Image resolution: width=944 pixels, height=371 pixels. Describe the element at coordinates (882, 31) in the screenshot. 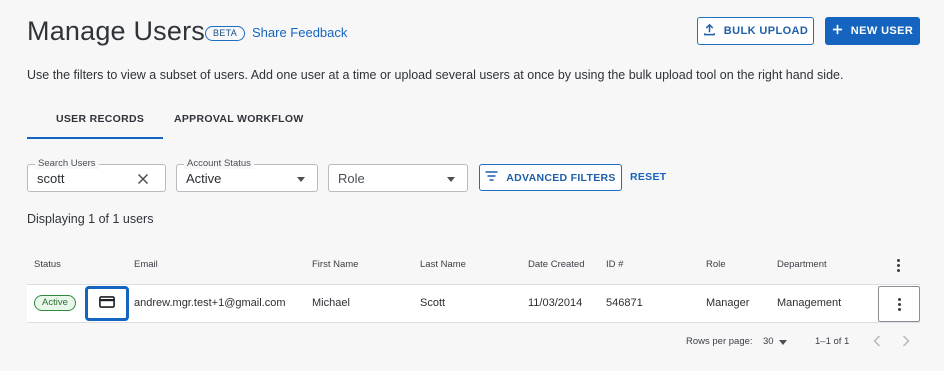

I see `new-user-label: NEW USER` at that location.